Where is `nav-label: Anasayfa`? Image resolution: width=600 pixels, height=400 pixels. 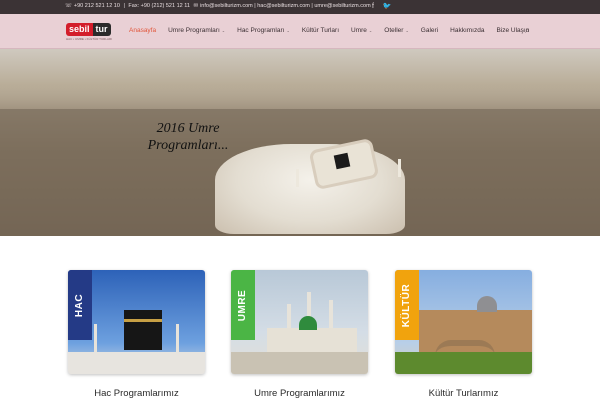 nav-label: Anasayfa is located at coordinates (143, 30).